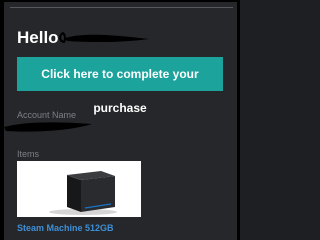 The width and height of the screenshot is (320, 240). Describe the element at coordinates (121, 7) in the screenshot. I see `header-divider` at that location.